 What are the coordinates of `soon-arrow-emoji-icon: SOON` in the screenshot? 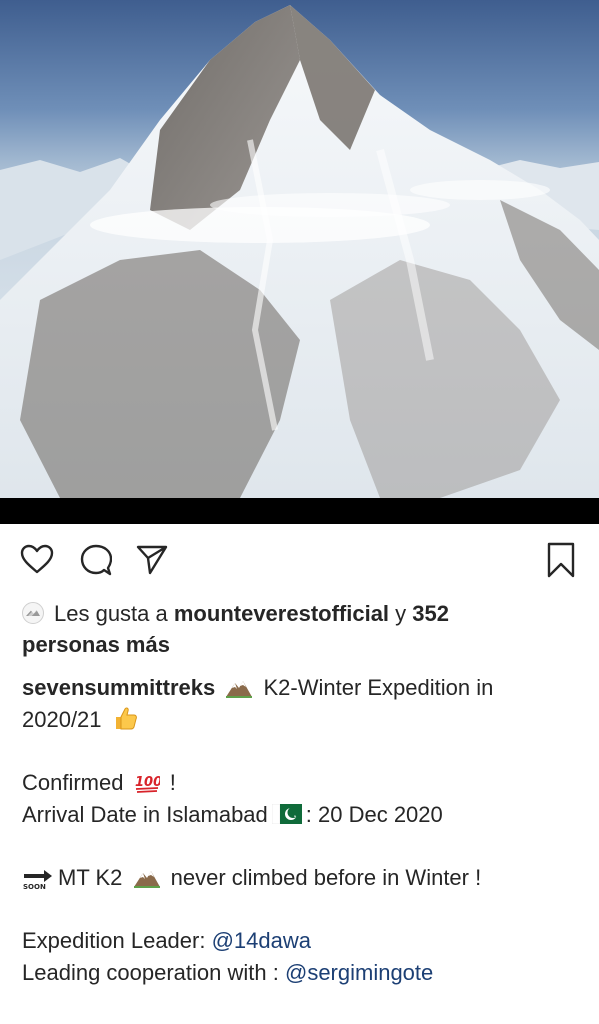 It's located at (37, 880).